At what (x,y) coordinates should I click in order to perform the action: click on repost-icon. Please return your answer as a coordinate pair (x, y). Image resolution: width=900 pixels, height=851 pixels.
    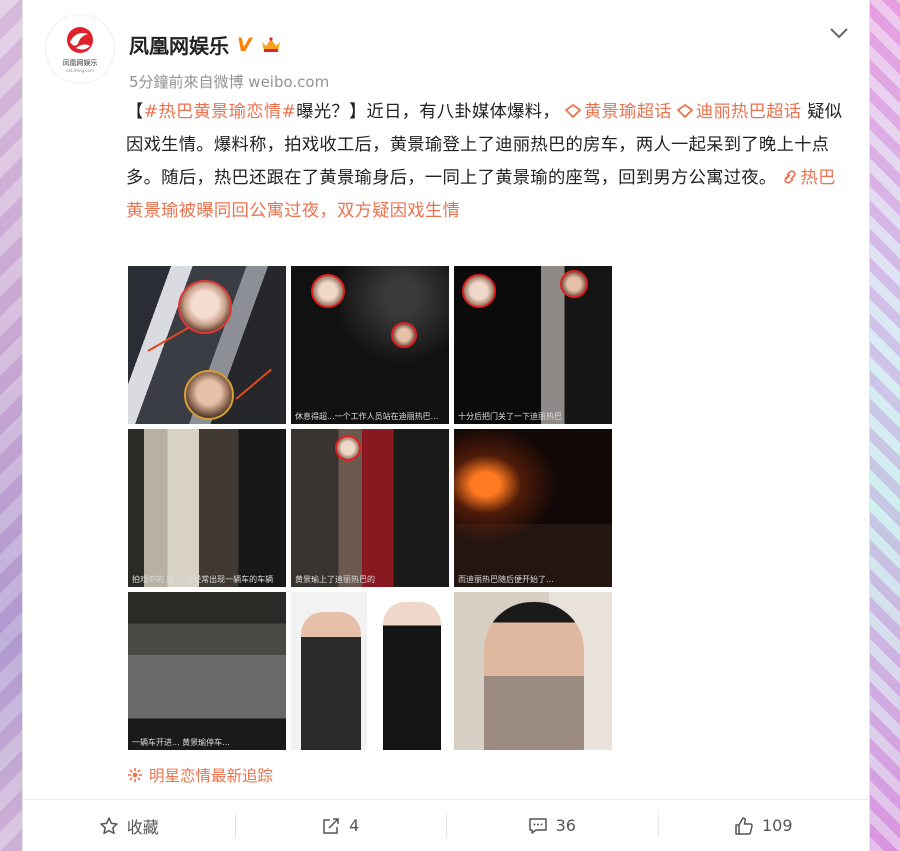
    Looking at the image, I should click on (331, 825).